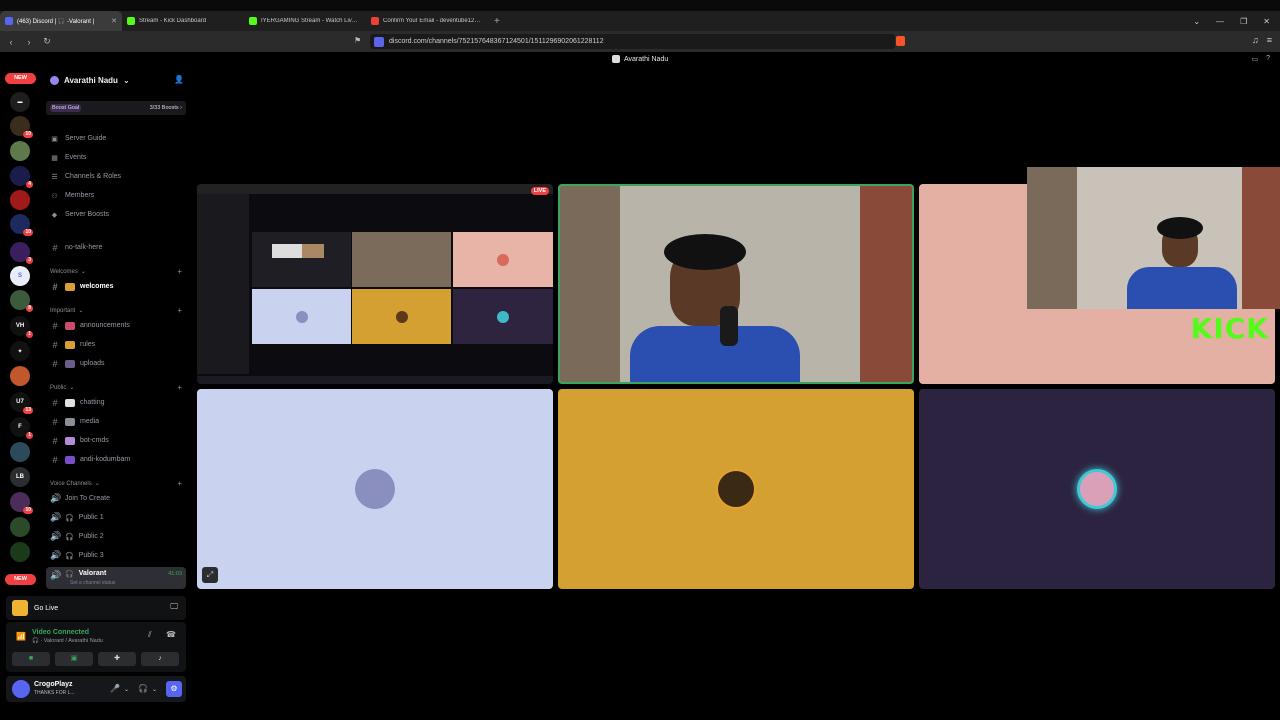 The height and width of the screenshot is (720, 1280). I want to click on close-tab-icon: ✕, so click(114, 21).